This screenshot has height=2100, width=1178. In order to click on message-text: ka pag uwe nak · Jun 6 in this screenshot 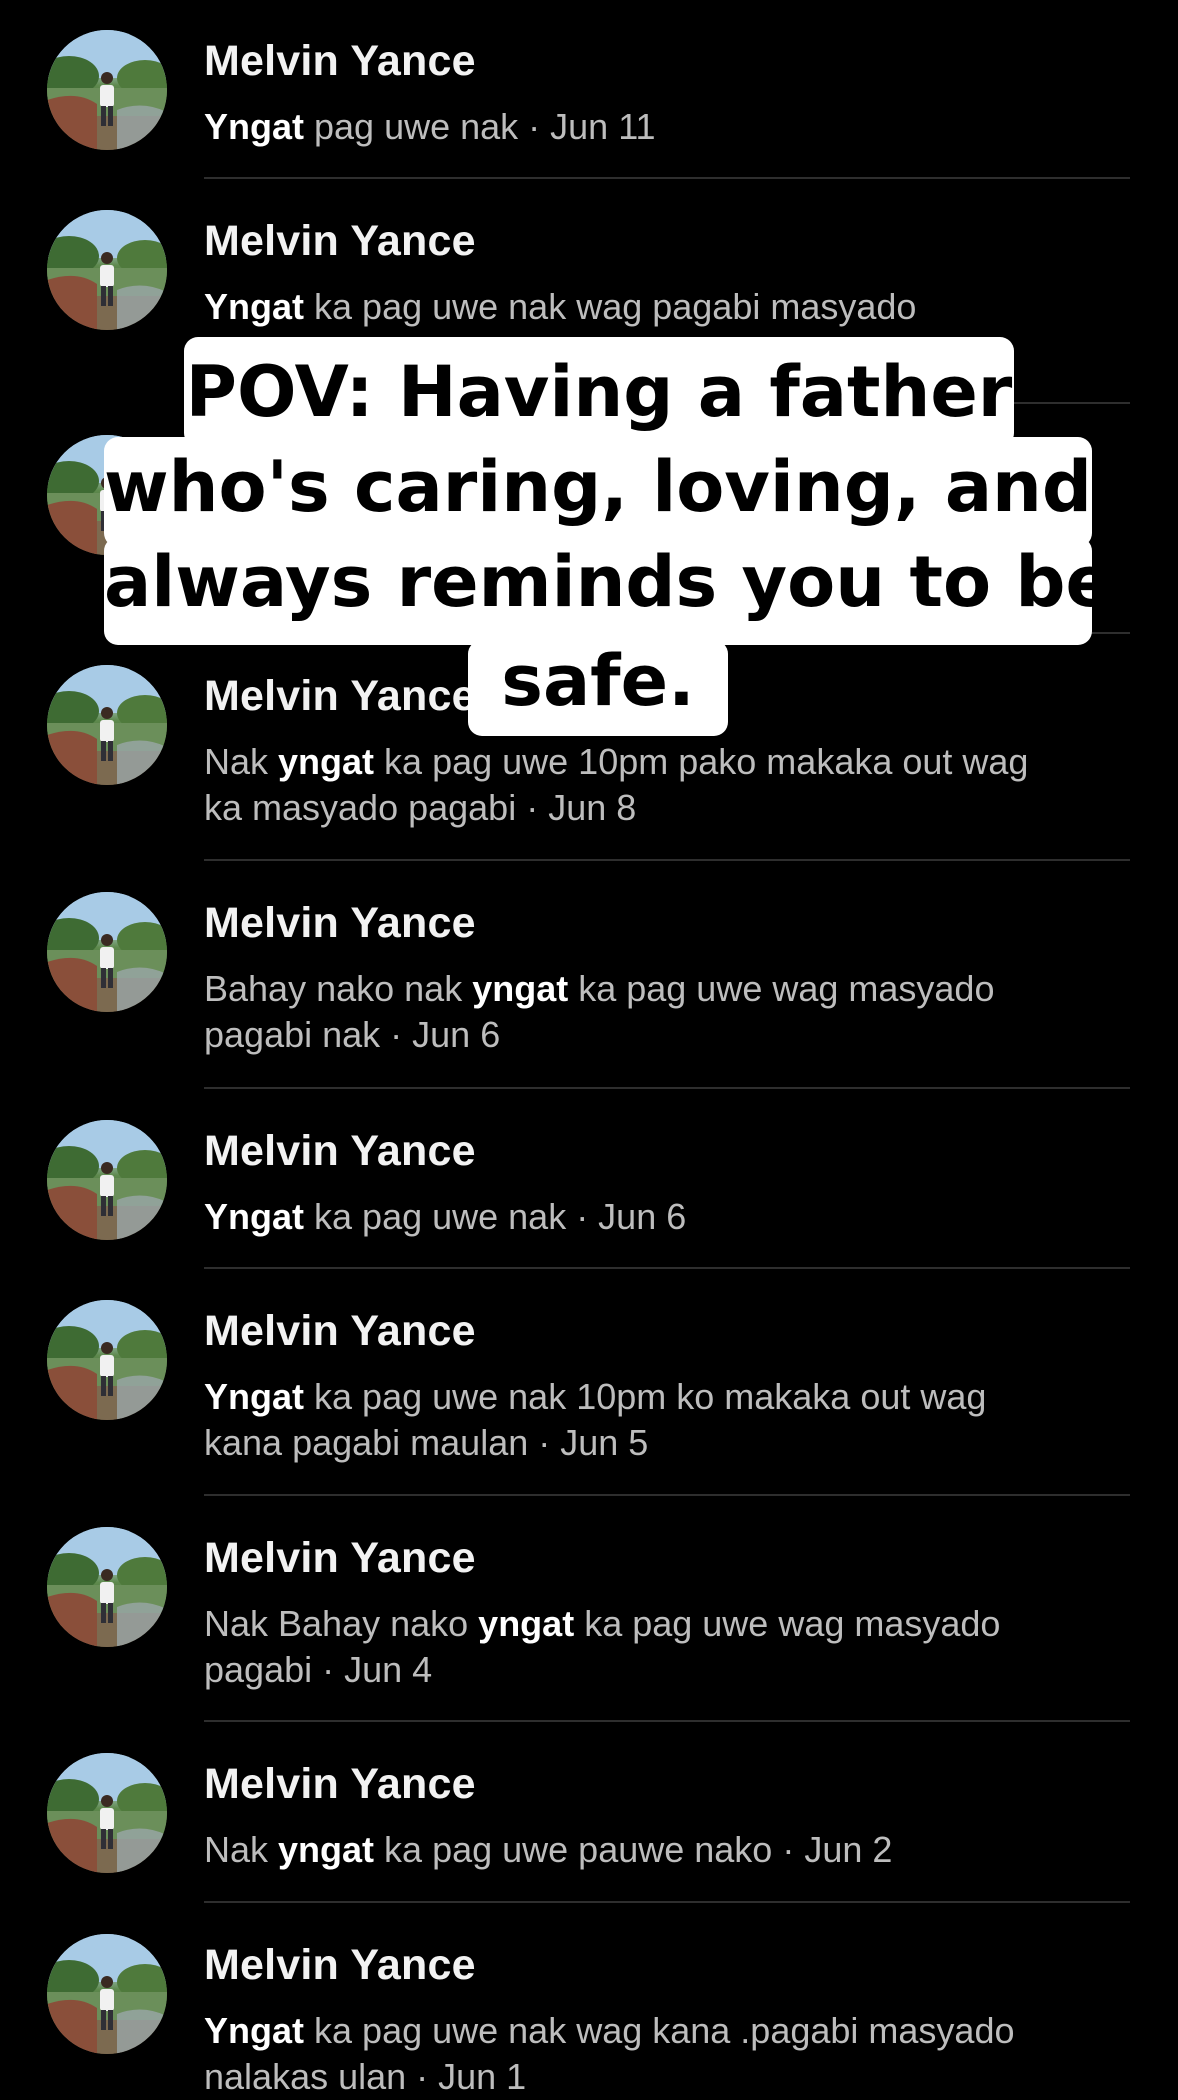, I will do `click(495, 1216)`.